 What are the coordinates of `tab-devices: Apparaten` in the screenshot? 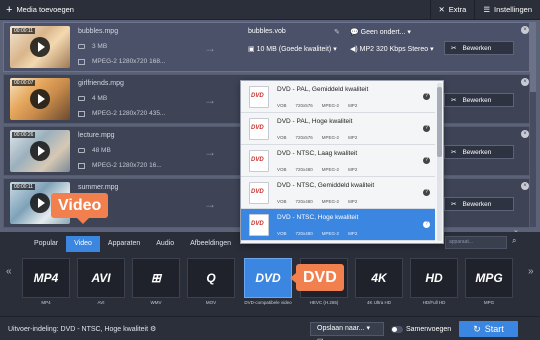 It's located at (124, 244).